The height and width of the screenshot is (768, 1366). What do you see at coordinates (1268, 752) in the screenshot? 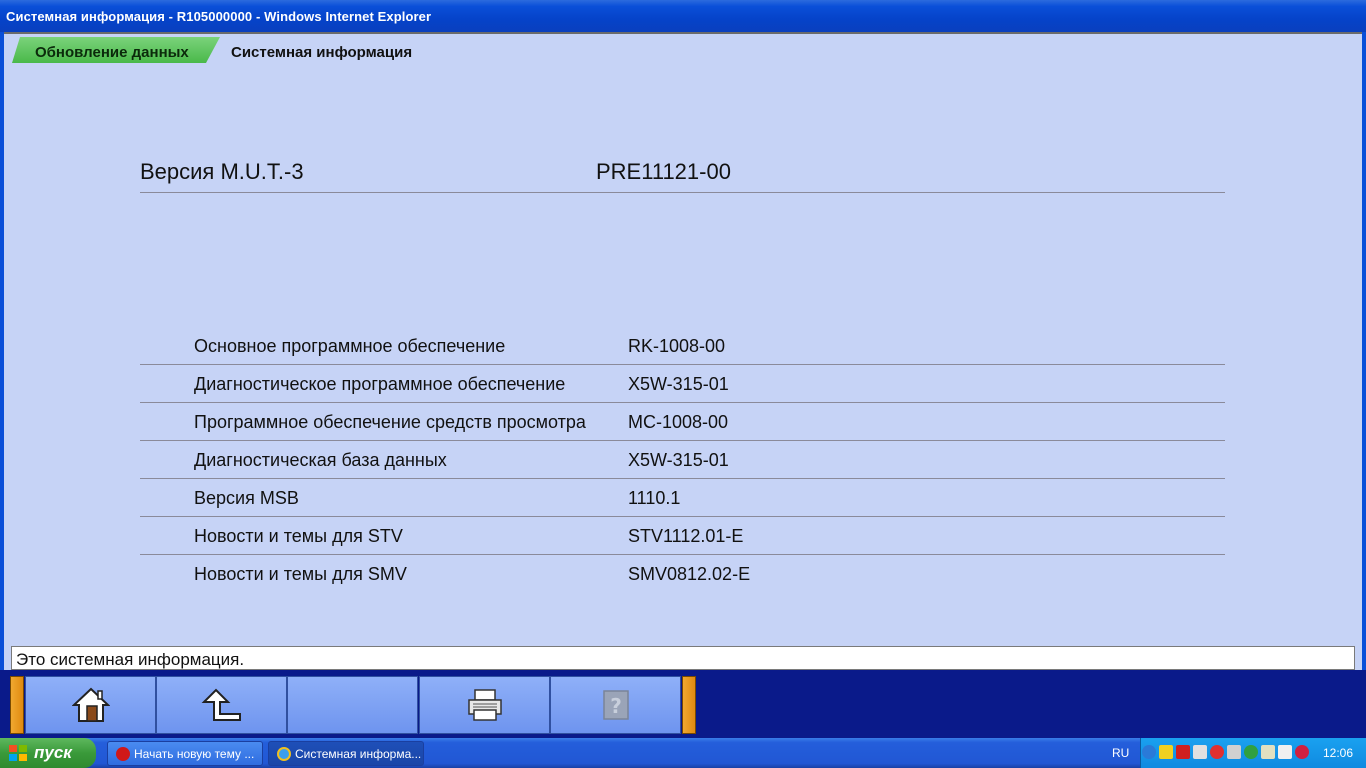
I see `tray-monitor-icon` at bounding box center [1268, 752].